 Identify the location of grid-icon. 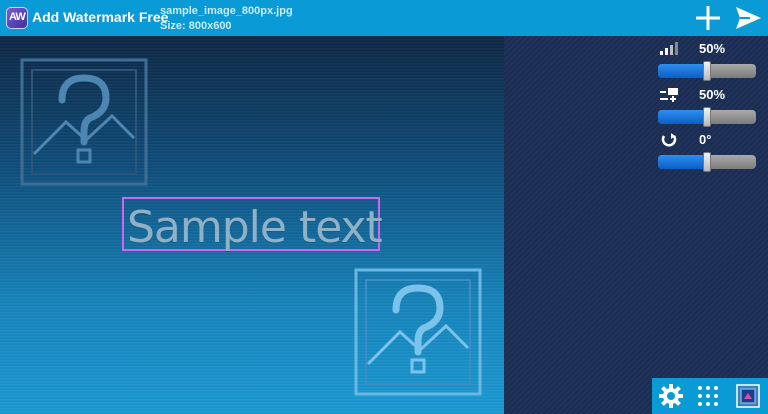
(708, 396).